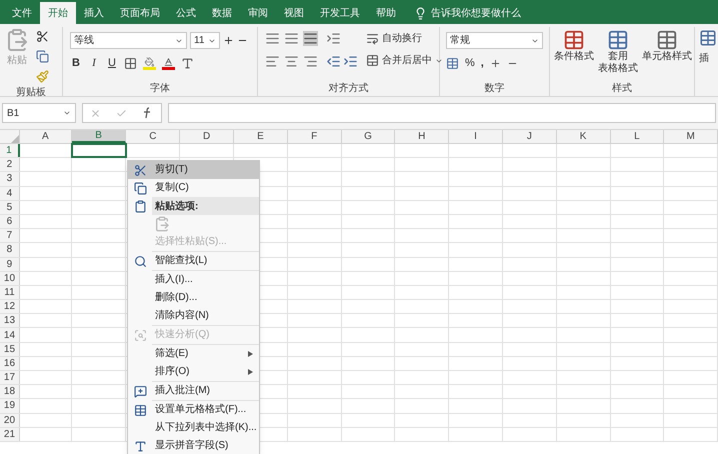  I want to click on row-header: 7, so click(10, 235).